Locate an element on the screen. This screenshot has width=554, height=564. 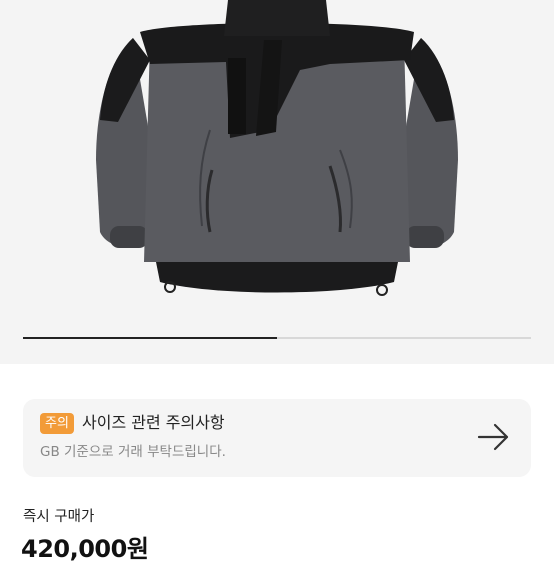
carousel-progress-track is located at coordinates (277, 338).